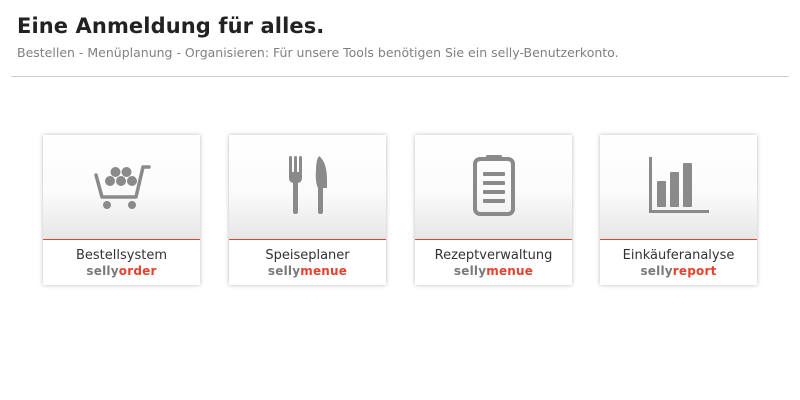 This screenshot has height=400, width=800. I want to click on fork-knife-icon, so click(308, 187).